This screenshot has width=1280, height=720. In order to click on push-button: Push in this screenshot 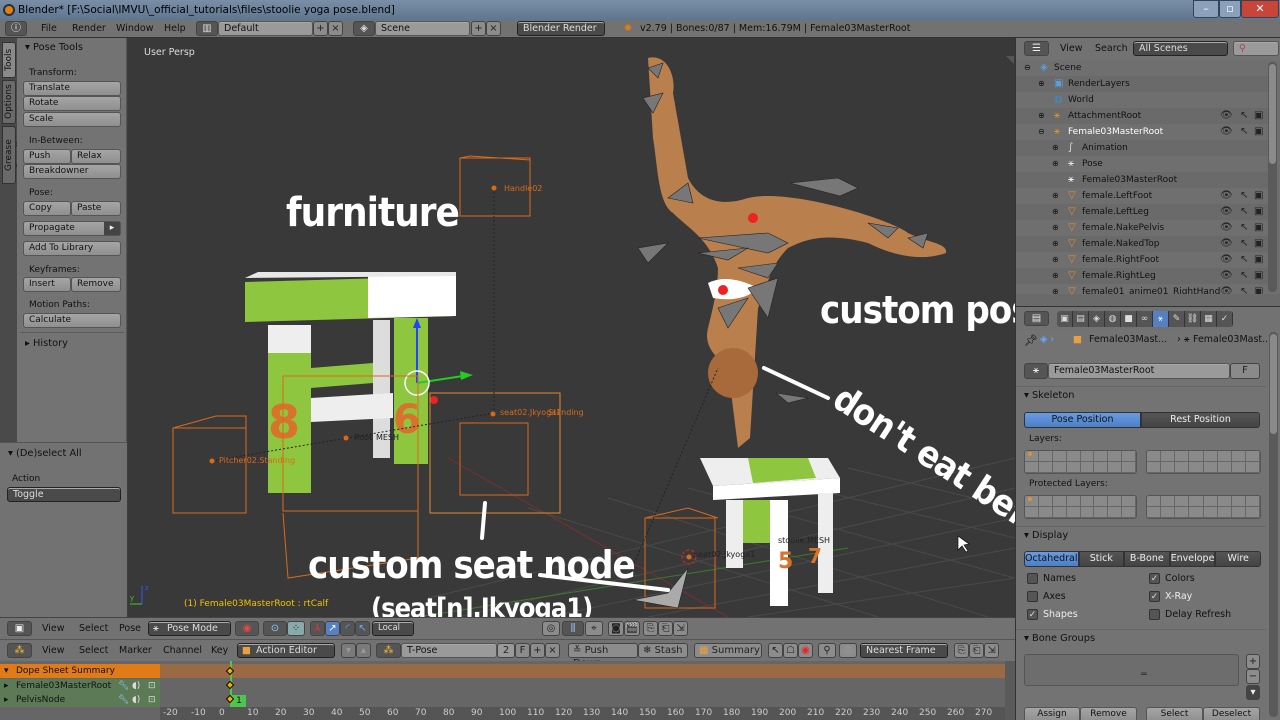, I will do `click(47, 156)`.